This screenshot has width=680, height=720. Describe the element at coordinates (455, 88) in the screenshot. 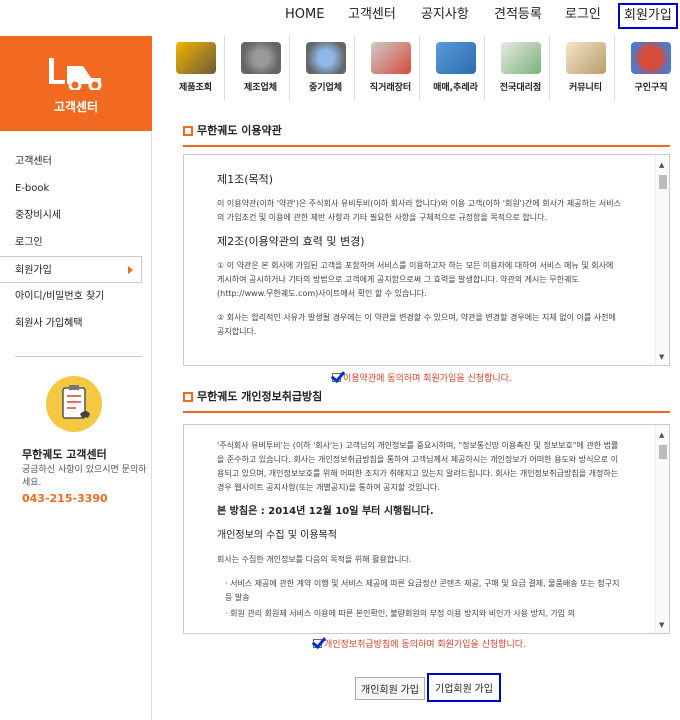

I see `category-label: 매매,추레라` at that location.